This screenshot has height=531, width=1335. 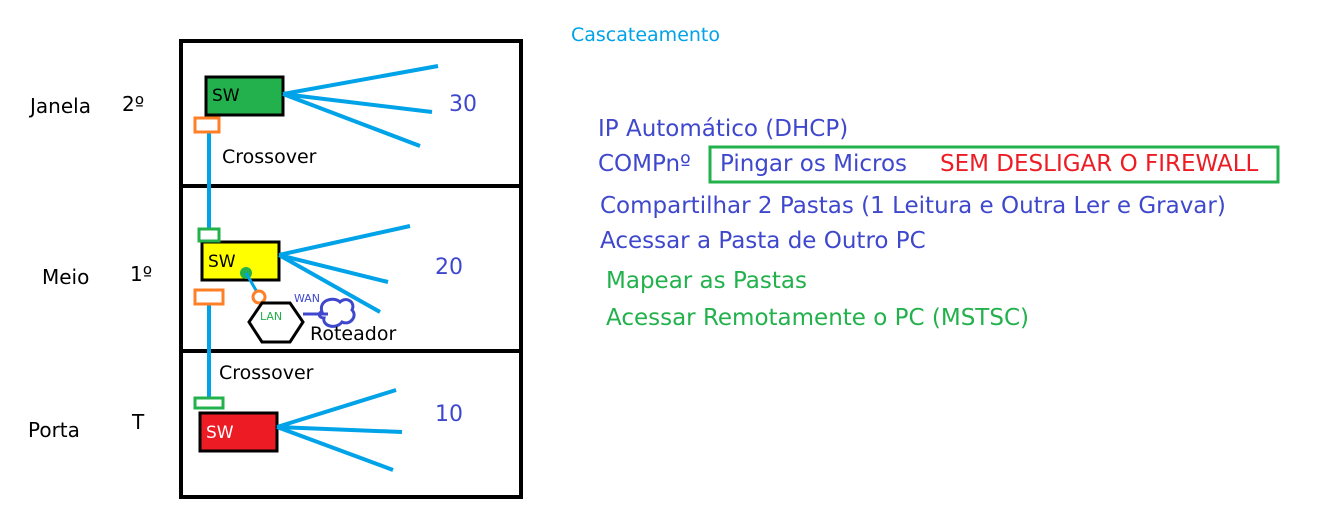 What do you see at coordinates (141, 274) in the screenshot?
I see `floor-level-1: 1º` at bounding box center [141, 274].